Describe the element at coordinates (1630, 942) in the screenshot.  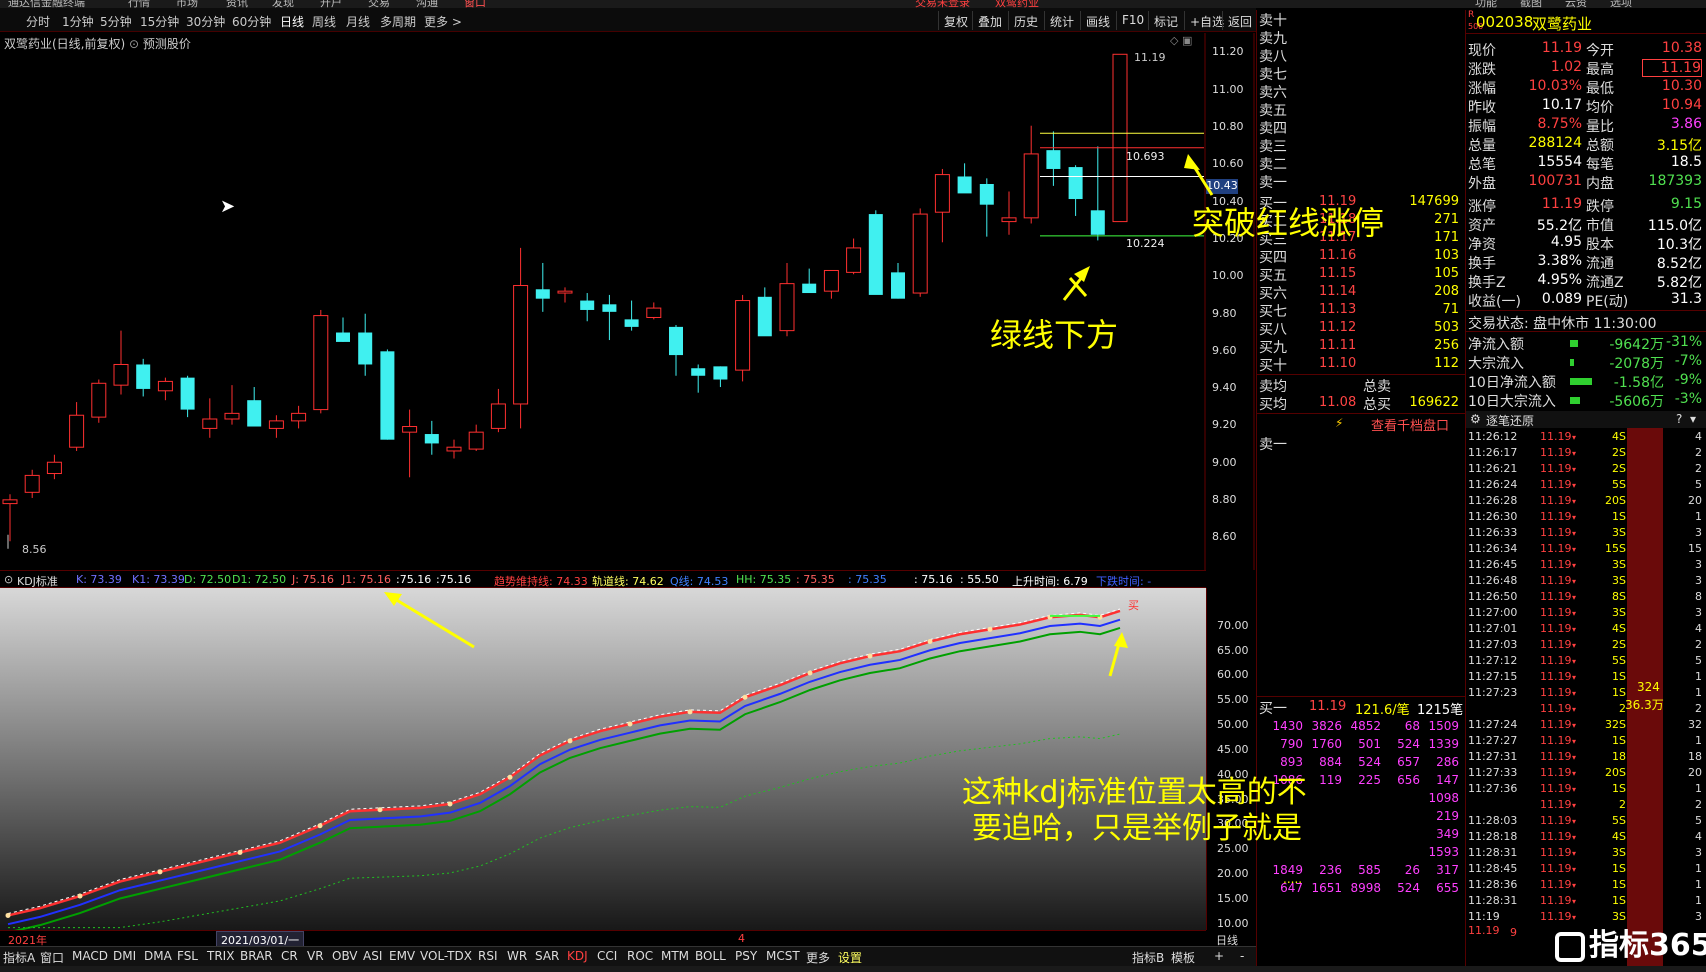
I see `watermark-logo: 指标365` at that location.